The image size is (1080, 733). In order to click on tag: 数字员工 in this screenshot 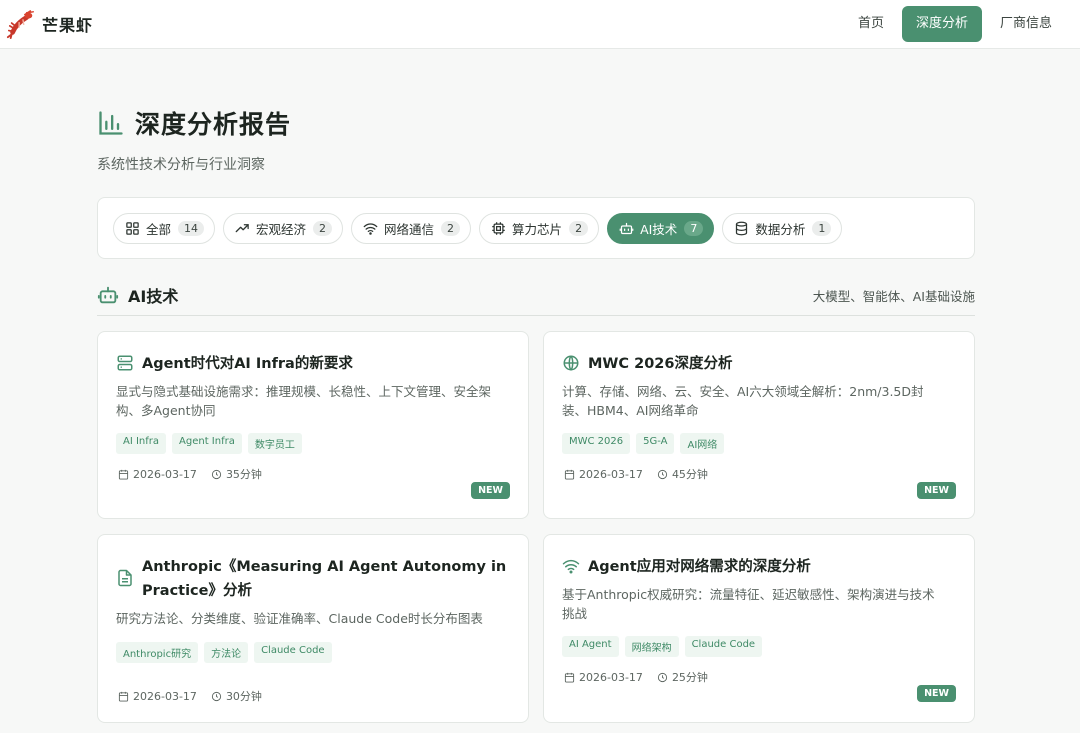, I will do `click(274, 443)`.